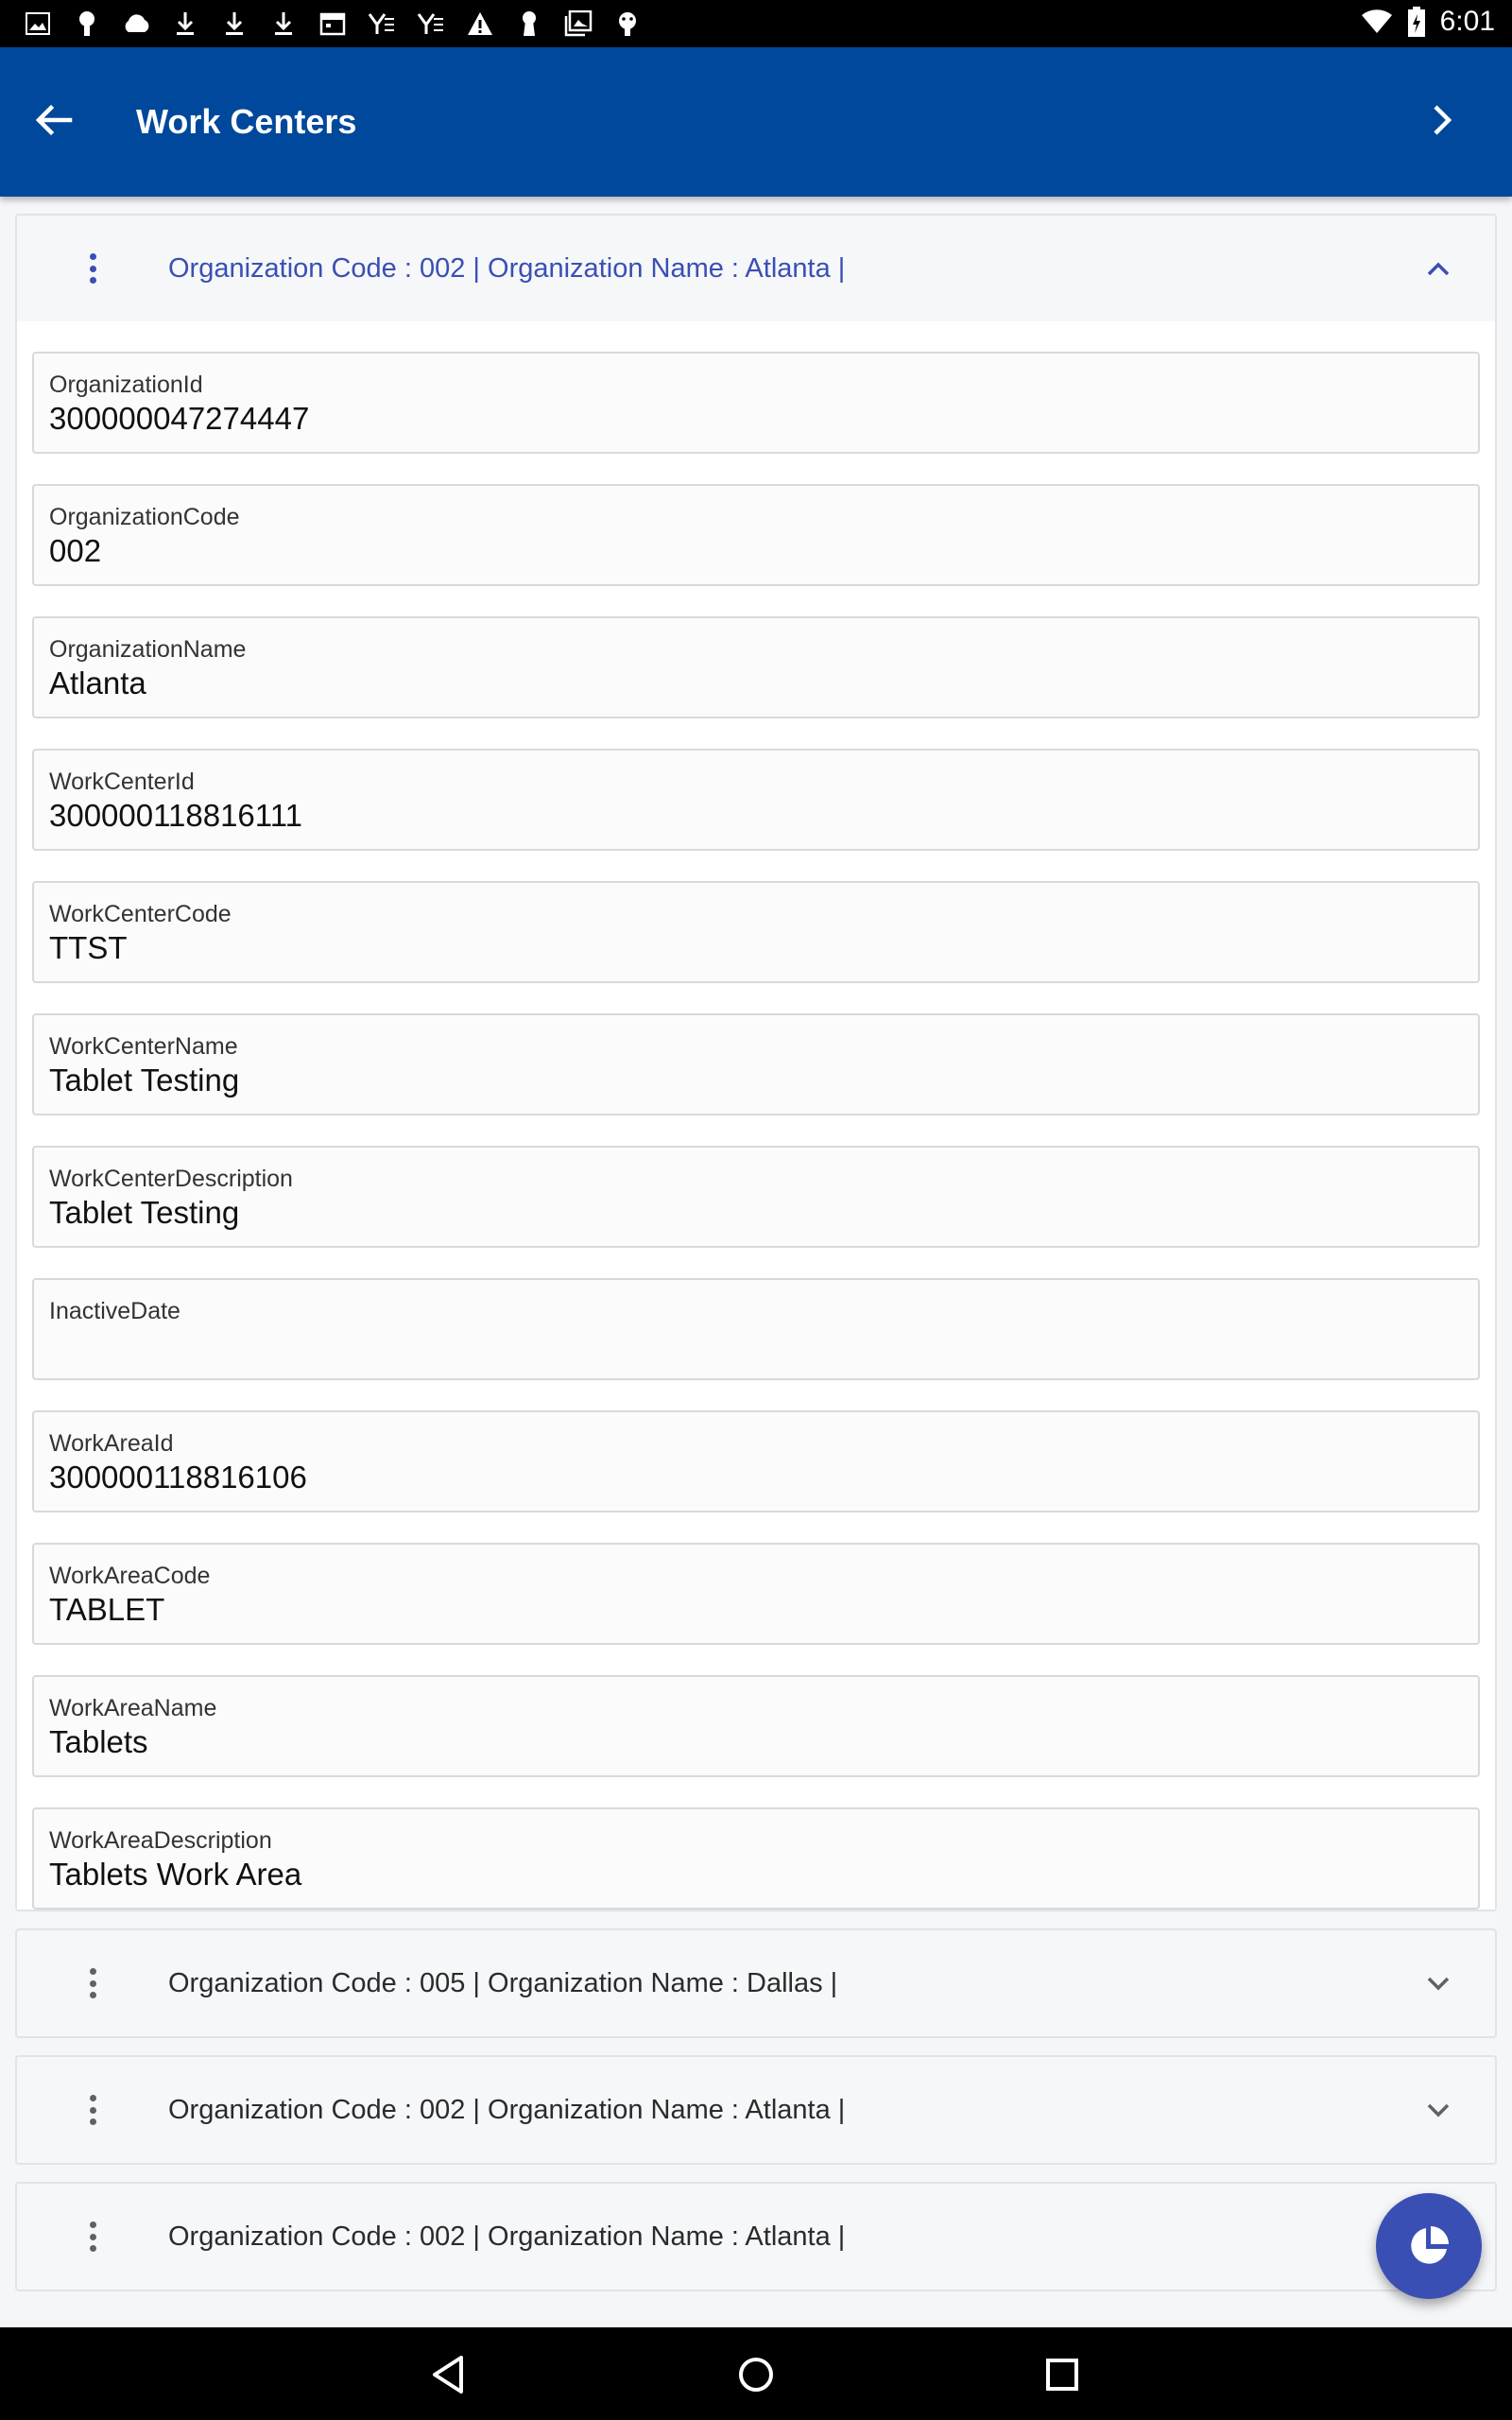  Describe the element at coordinates (136, 24) in the screenshot. I see `cloud-icon` at that location.